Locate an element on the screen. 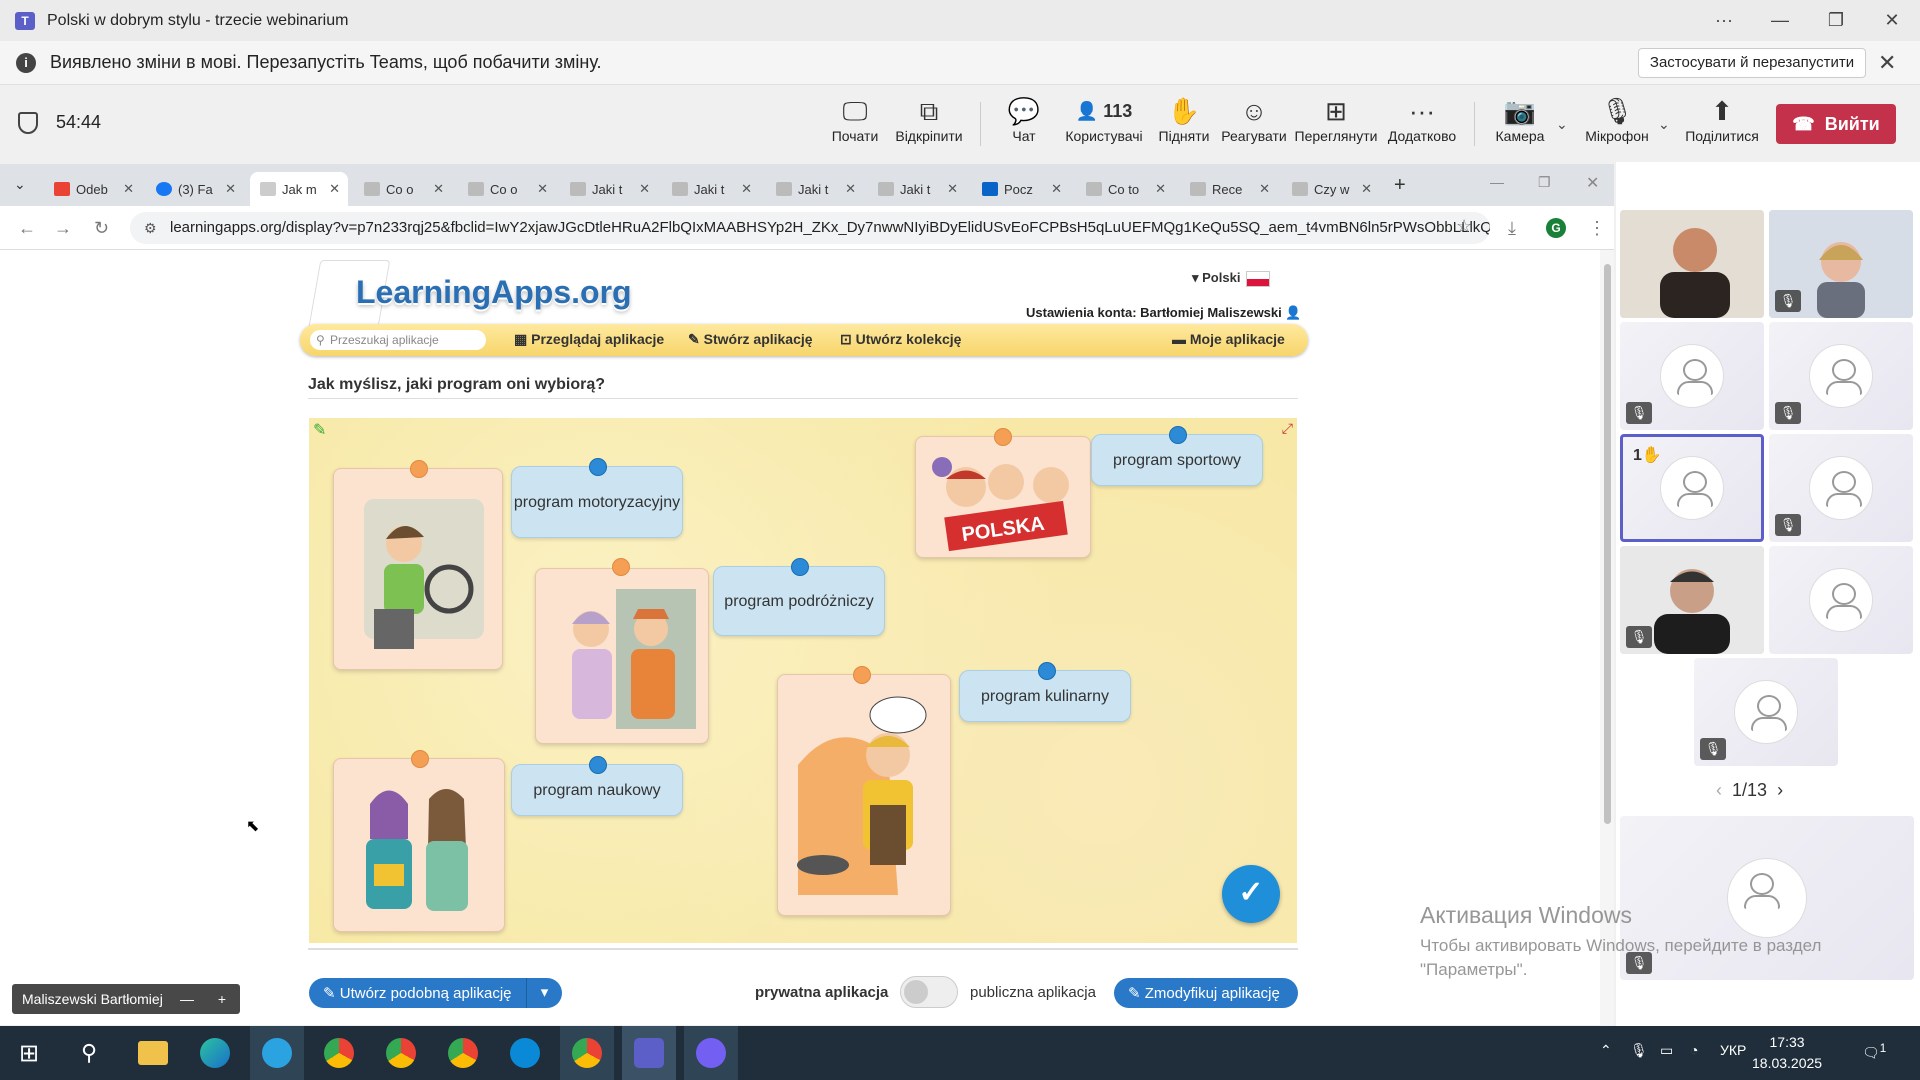  file-explorer-icon is located at coordinates (153, 1053).